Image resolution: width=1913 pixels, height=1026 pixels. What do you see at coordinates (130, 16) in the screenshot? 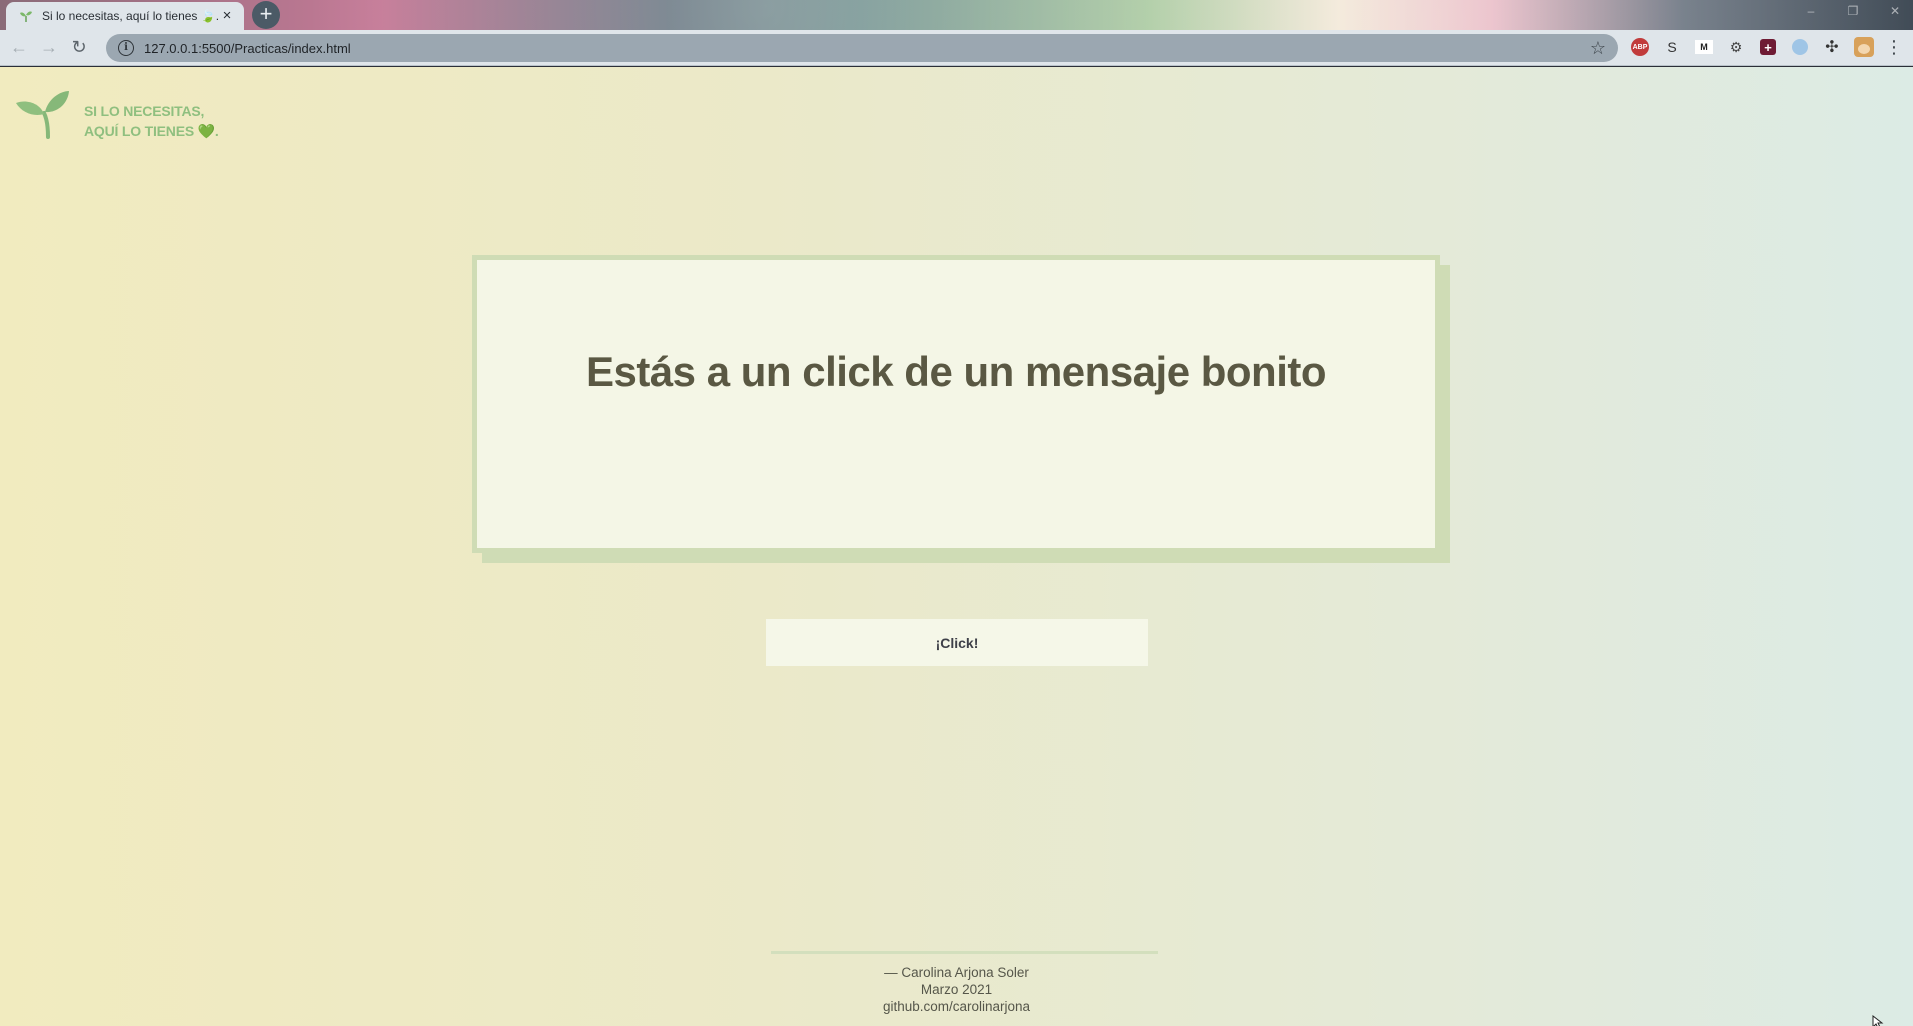
I see `tab-title: Si lo necesitas, aquí lo tienes 🍃.` at bounding box center [130, 16].